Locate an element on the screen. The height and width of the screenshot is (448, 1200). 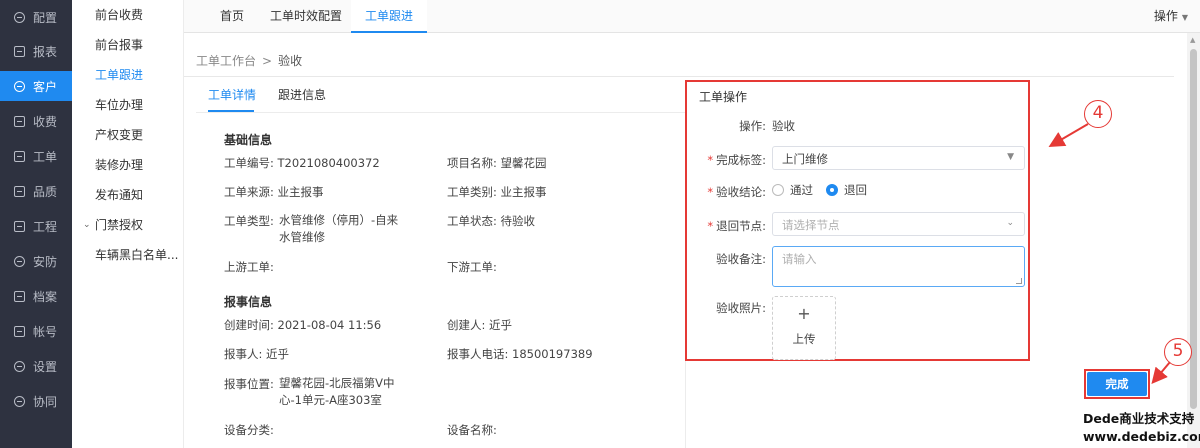
sidebar-item-customer: 客户 is located at coordinates (36, 86).